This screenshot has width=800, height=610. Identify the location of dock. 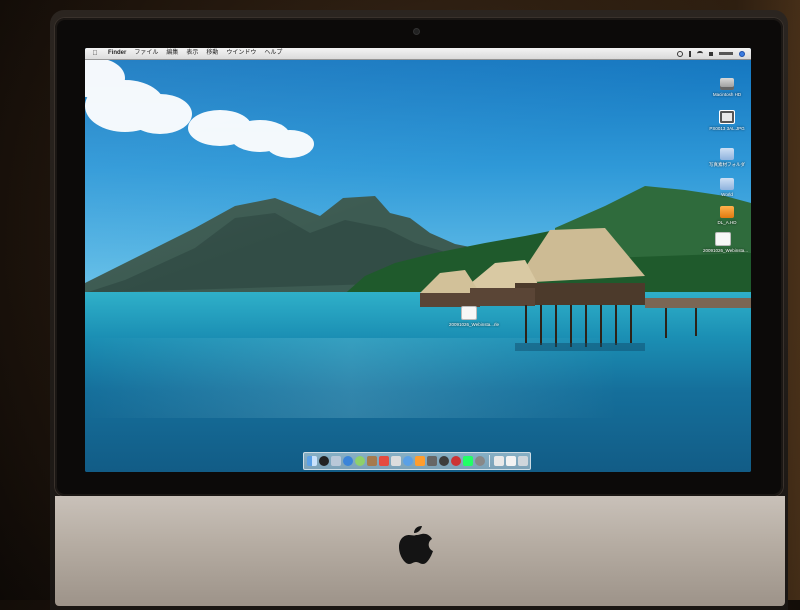
(417, 461).